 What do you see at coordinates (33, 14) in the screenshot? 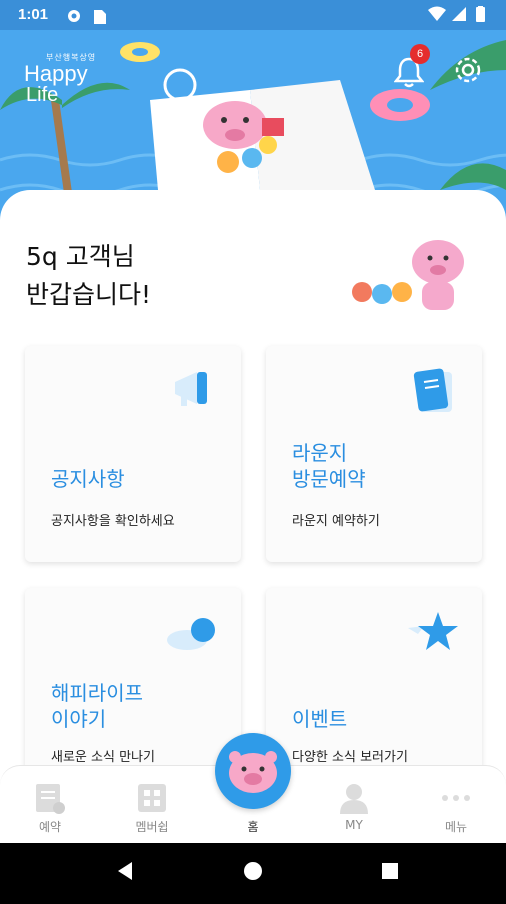
I see `status-time: 1:01` at bounding box center [33, 14].